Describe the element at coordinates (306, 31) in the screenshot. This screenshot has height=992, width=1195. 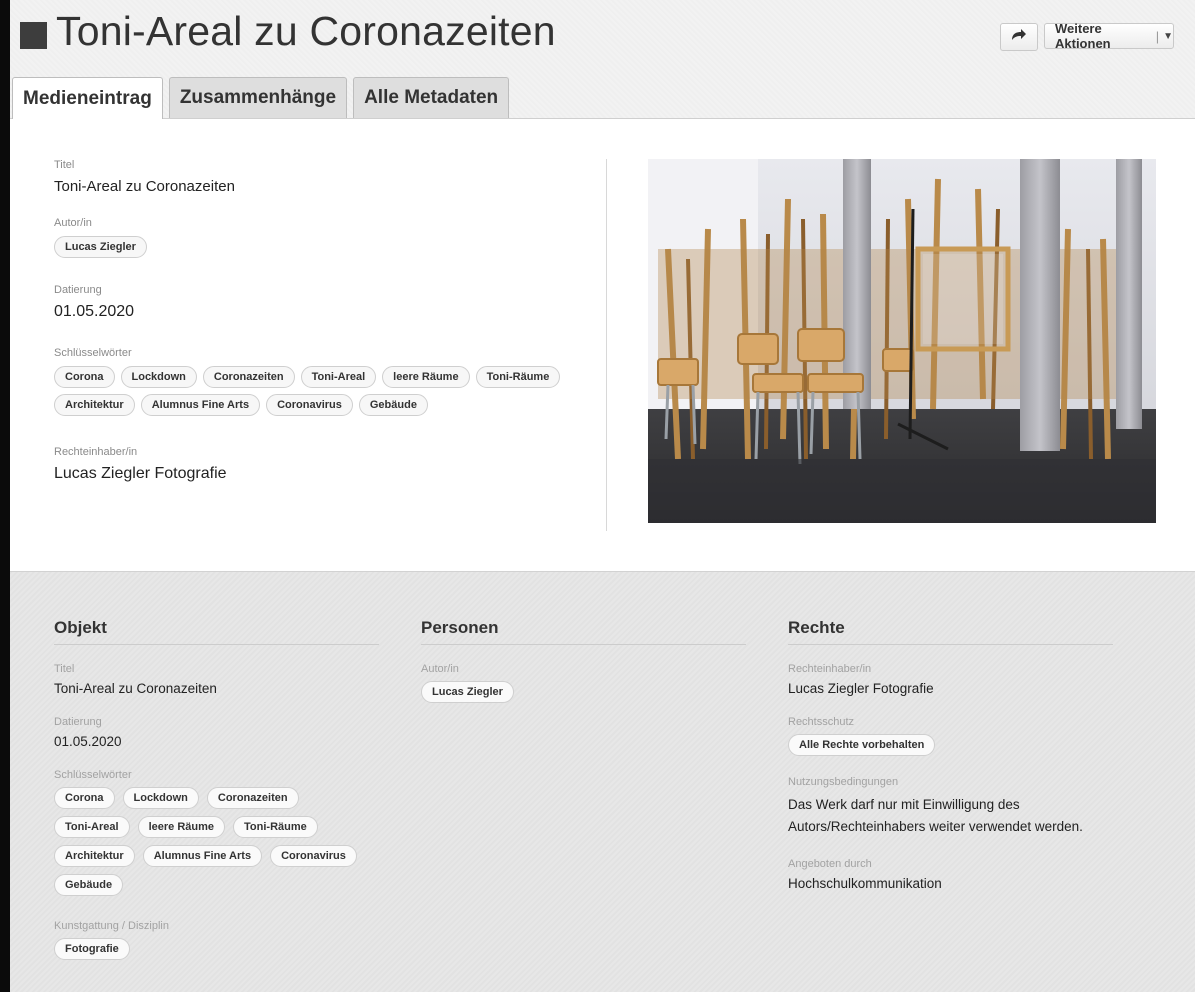
I see `page-title: Toni-Areal zu Coronazeiten` at that location.